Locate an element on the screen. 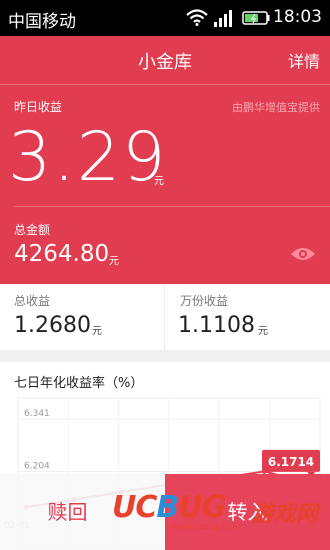  y-tick-label: 6.204 is located at coordinates (37, 466).